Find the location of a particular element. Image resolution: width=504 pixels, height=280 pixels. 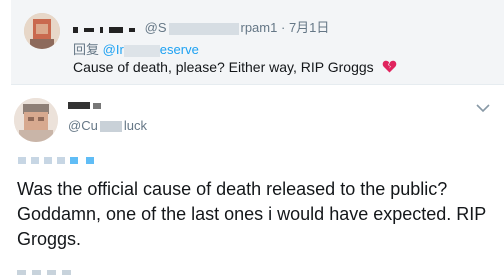

mention-end: eserve is located at coordinates (179, 49).